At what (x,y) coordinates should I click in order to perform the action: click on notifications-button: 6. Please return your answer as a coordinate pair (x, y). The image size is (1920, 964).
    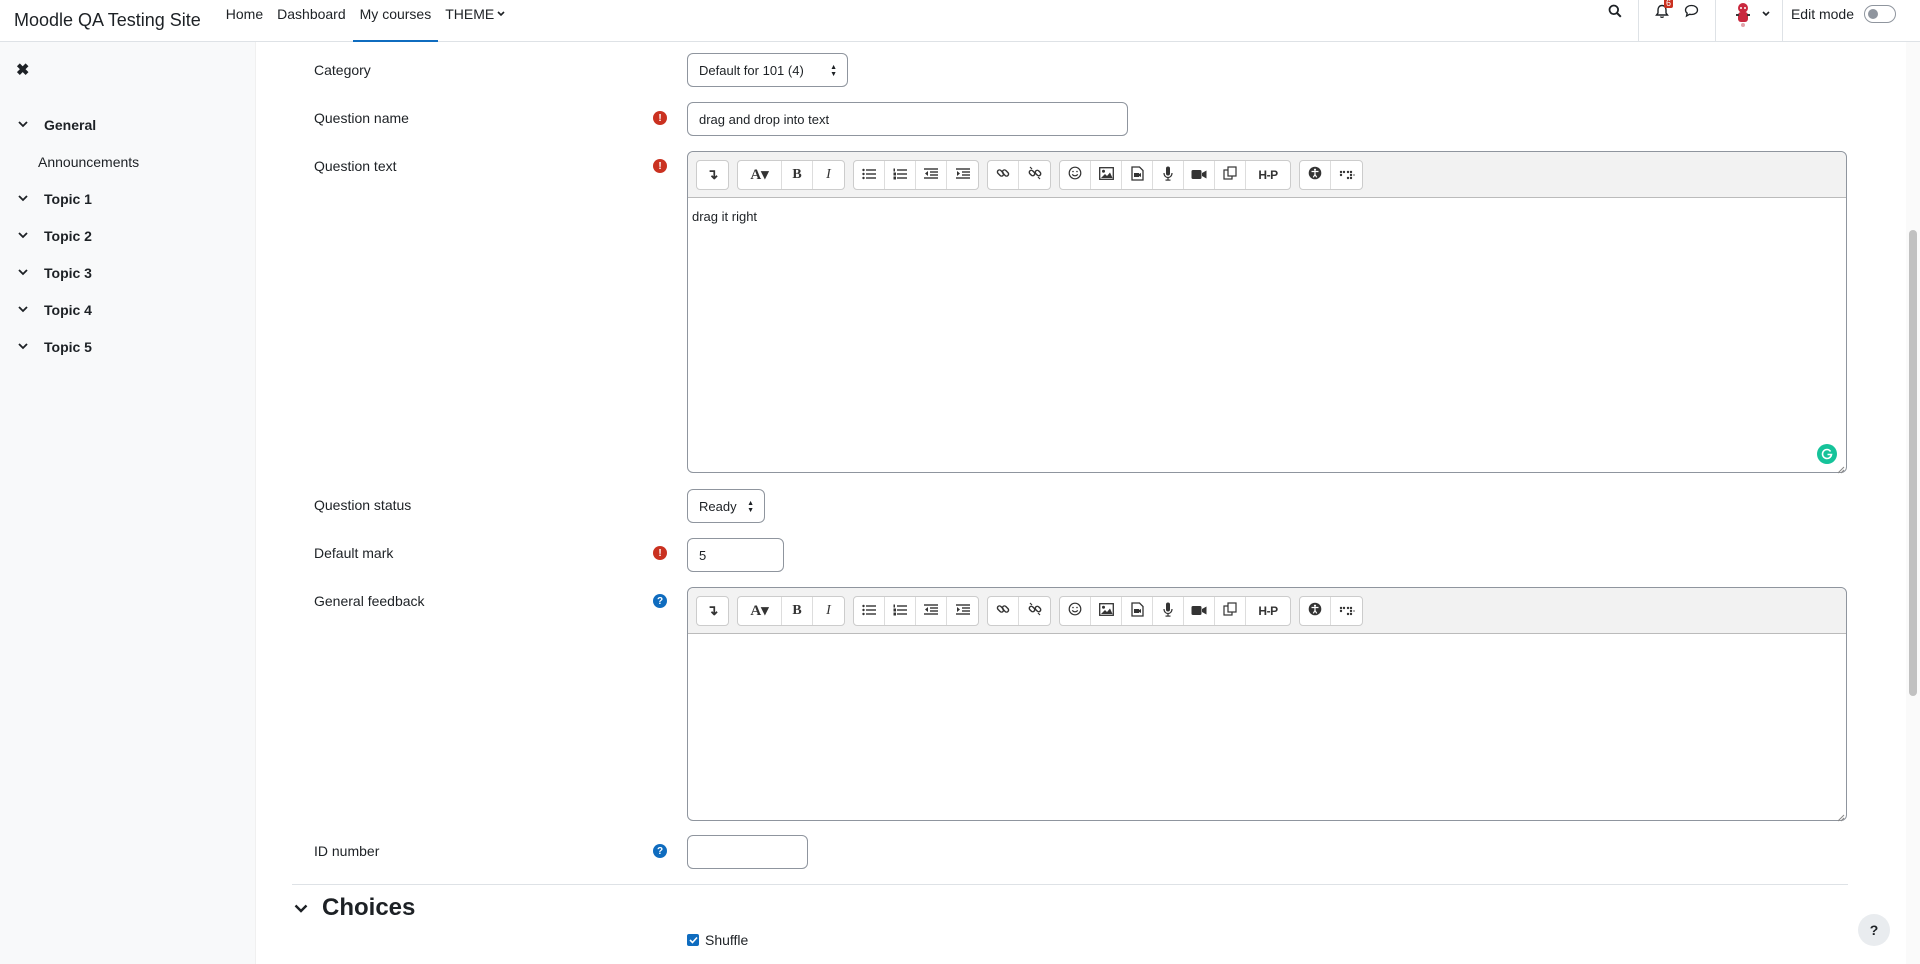
    Looking at the image, I should click on (1662, 14).